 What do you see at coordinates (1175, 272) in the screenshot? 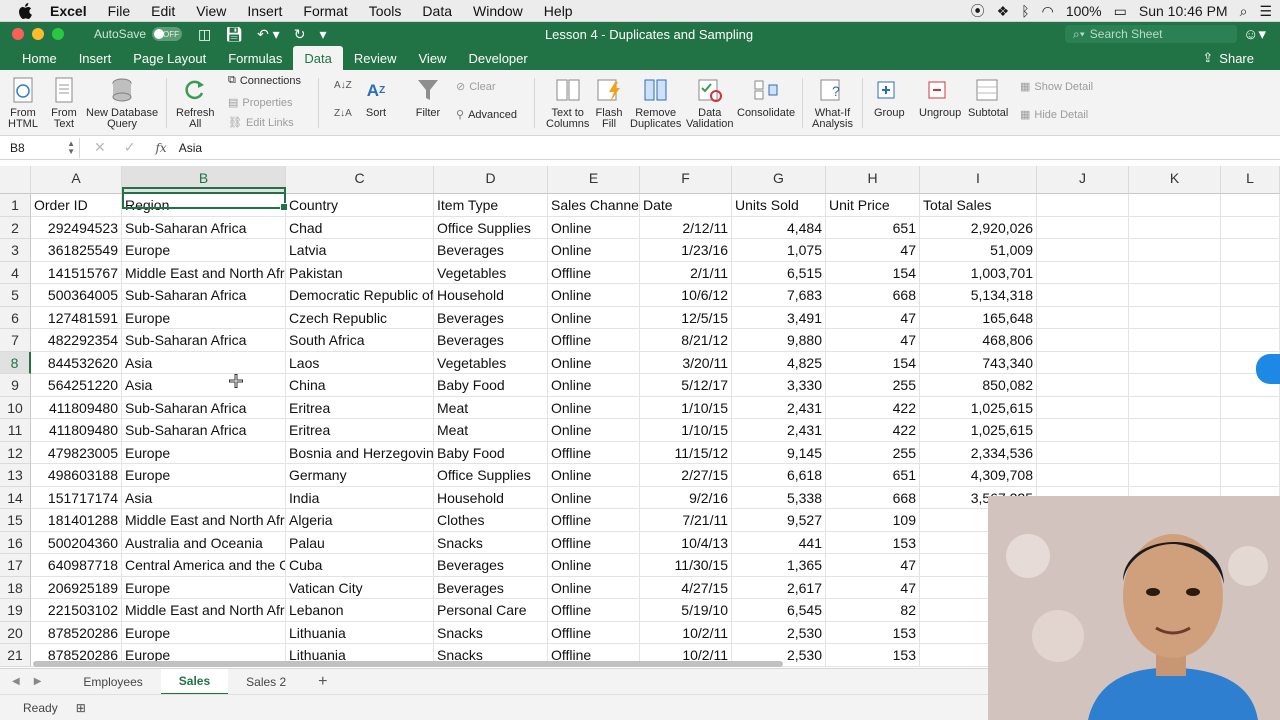
I see `cell-k4` at bounding box center [1175, 272].